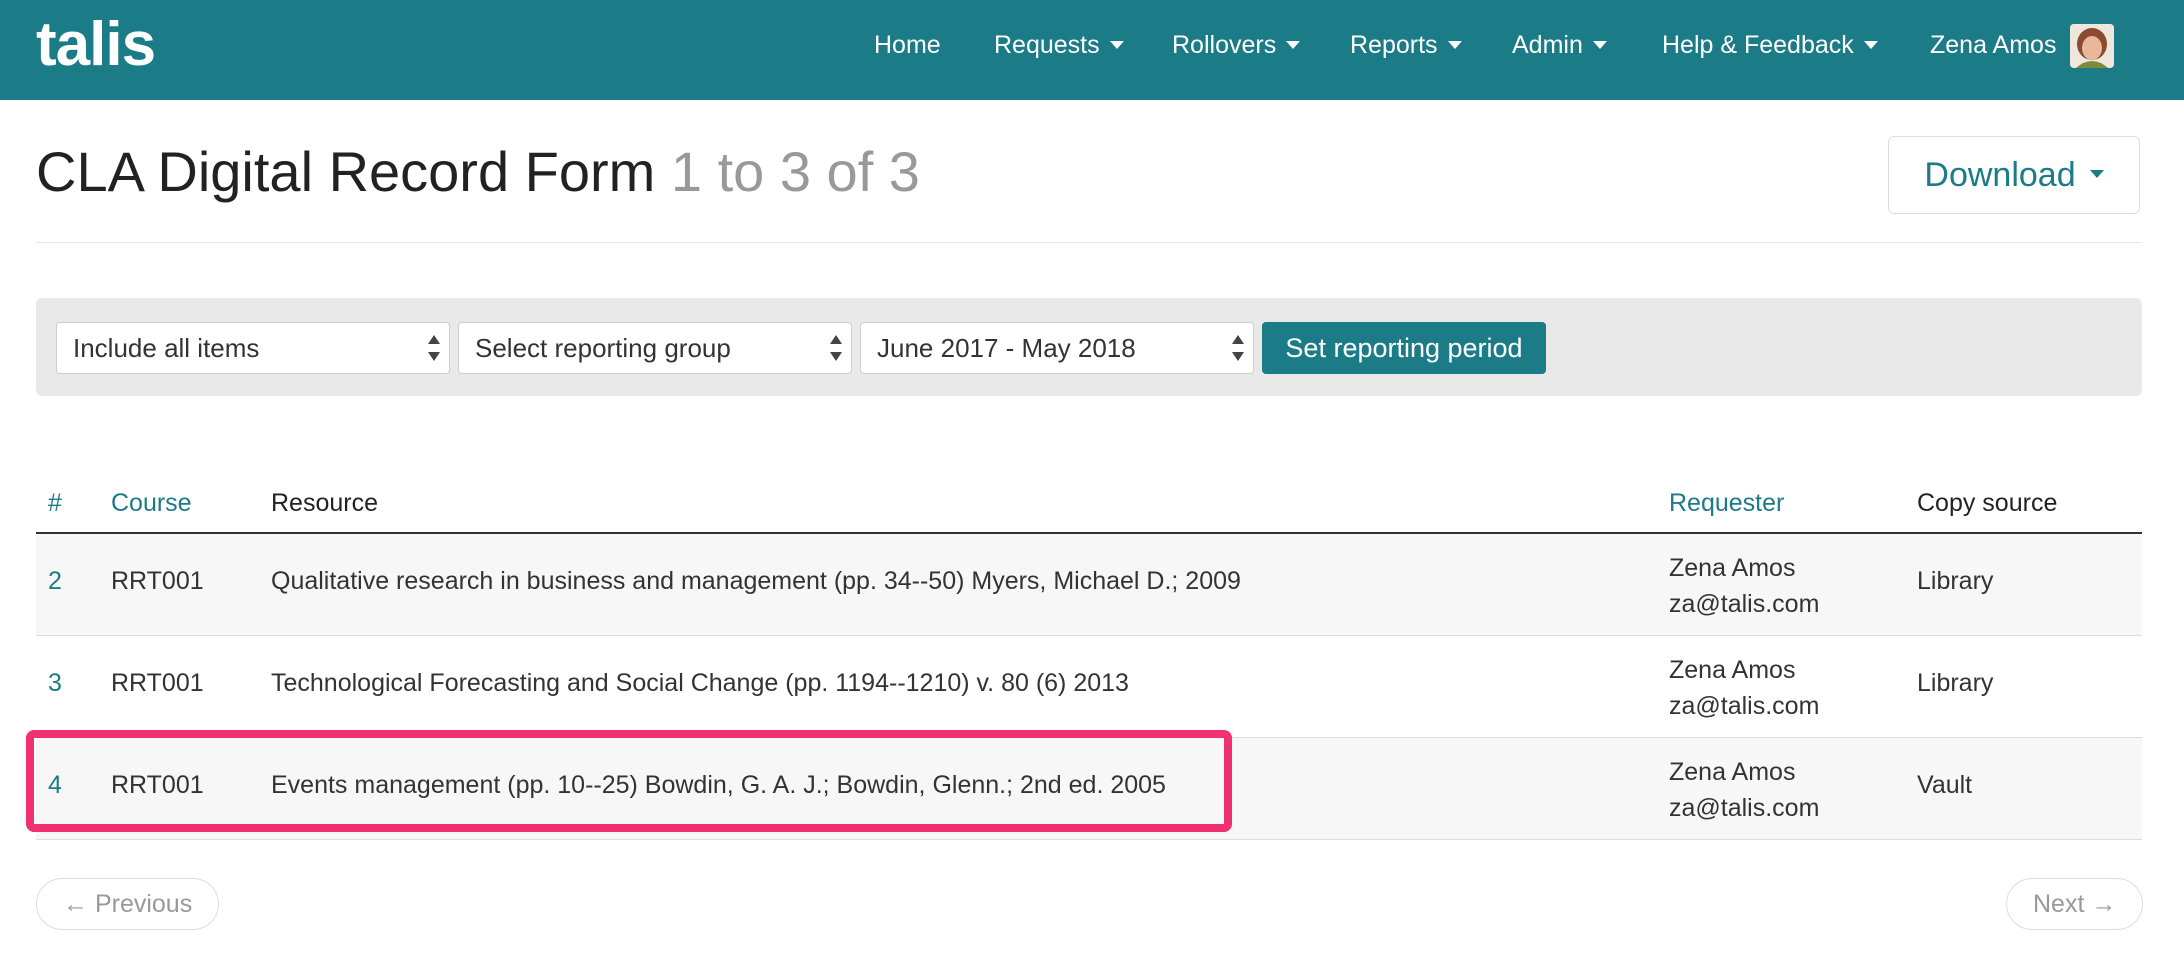 The image size is (2184, 980). Describe the element at coordinates (96, 45) in the screenshot. I see `talis-logo: talis` at that location.